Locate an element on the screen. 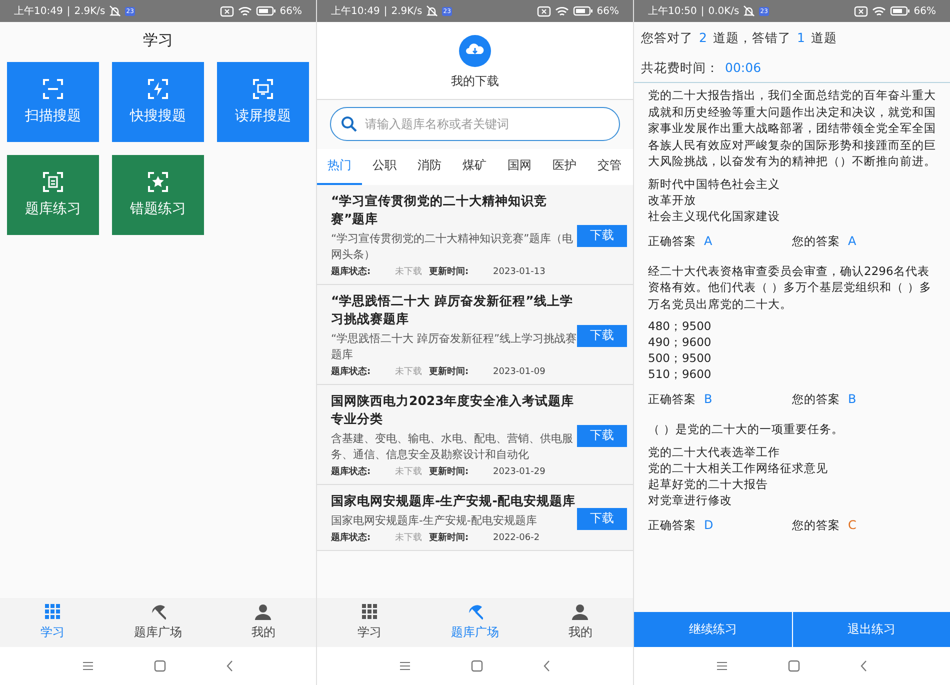  lightning-icon is located at coordinates (158, 89).